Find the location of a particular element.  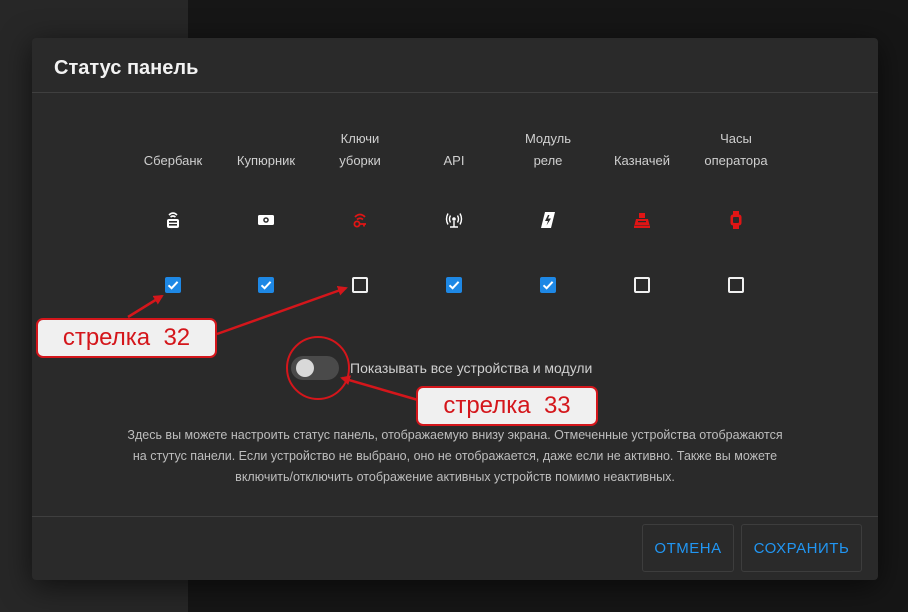

broadcast-icon is located at coordinates (454, 220).